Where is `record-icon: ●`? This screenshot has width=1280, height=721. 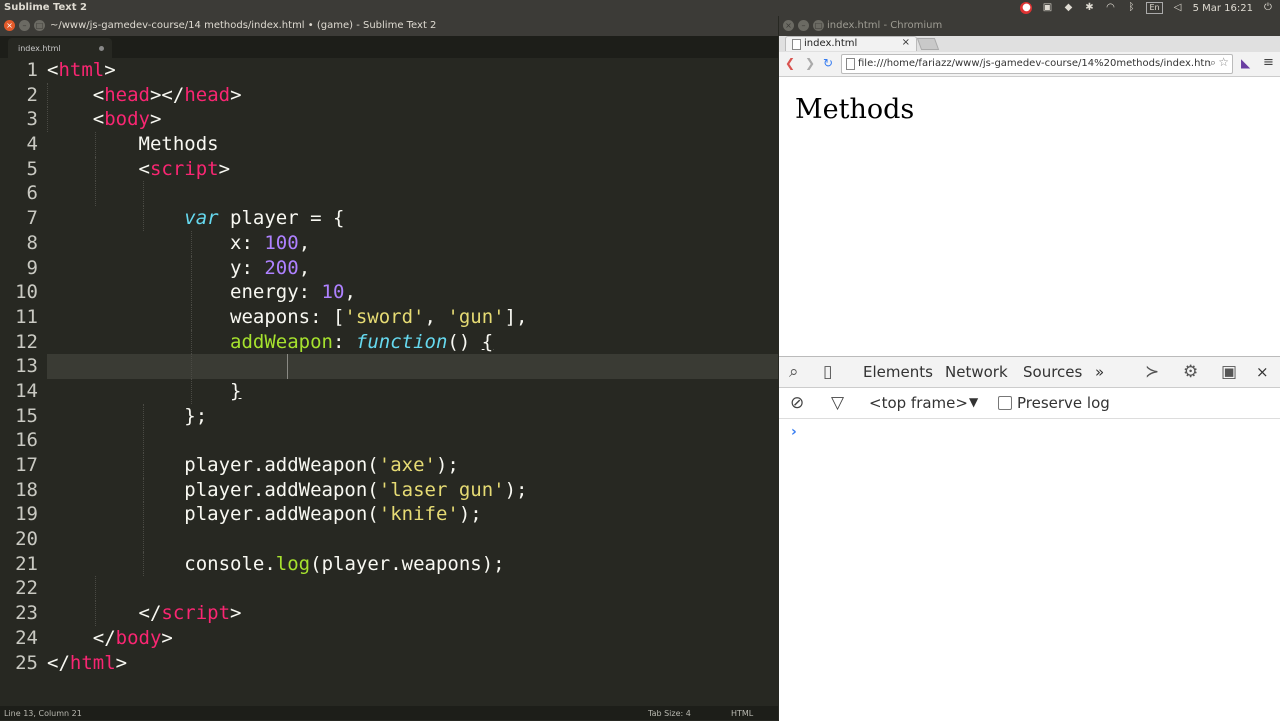
record-icon: ● is located at coordinates (1026, 8).